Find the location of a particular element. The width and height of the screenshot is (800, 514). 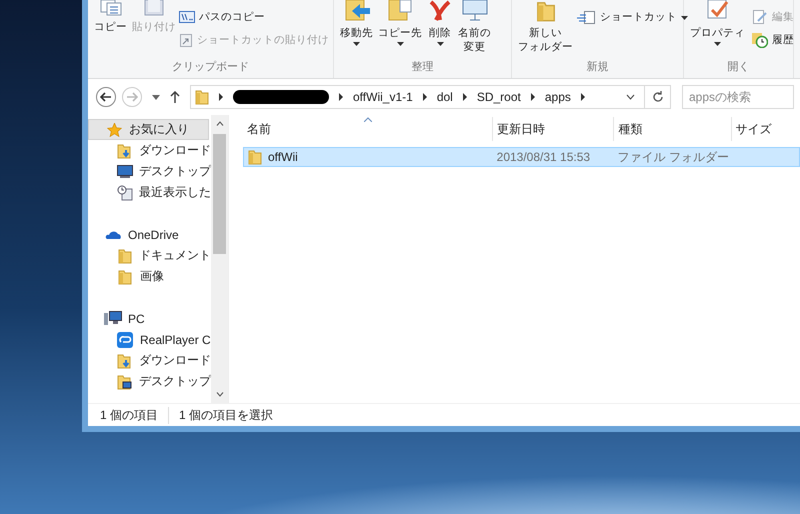

refresh-icon is located at coordinates (658, 97).